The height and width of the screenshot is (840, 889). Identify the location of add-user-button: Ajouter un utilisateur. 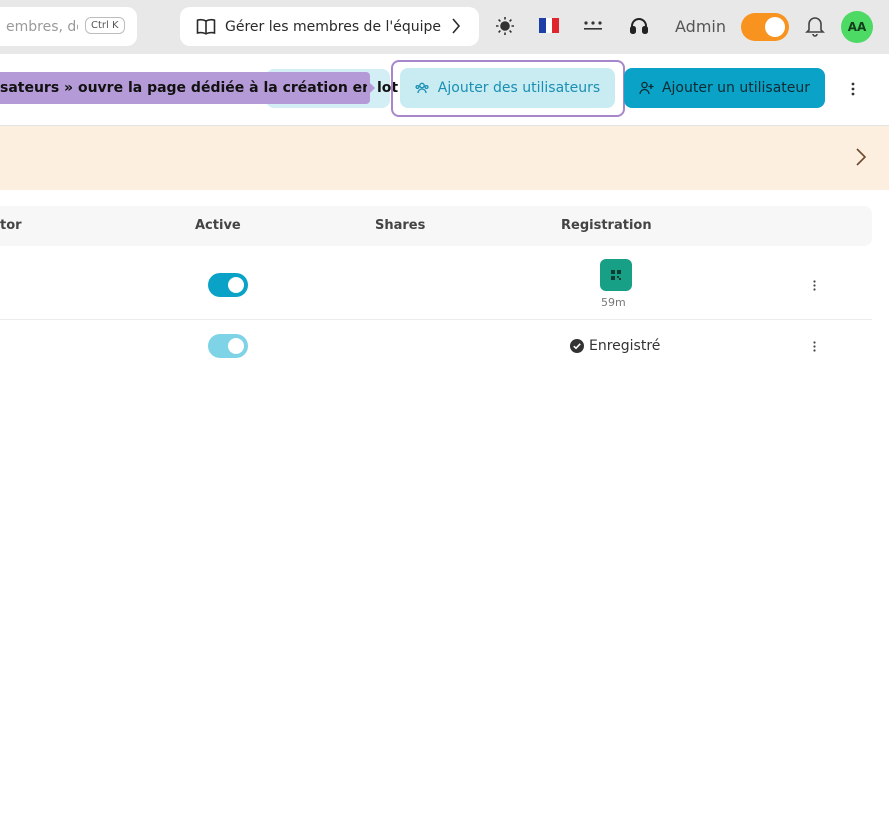
(724, 88).